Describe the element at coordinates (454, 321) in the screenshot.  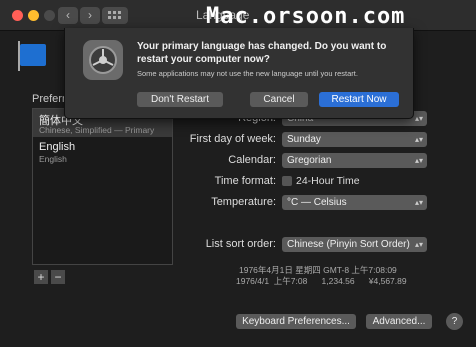
I see `help-button: ?` at that location.